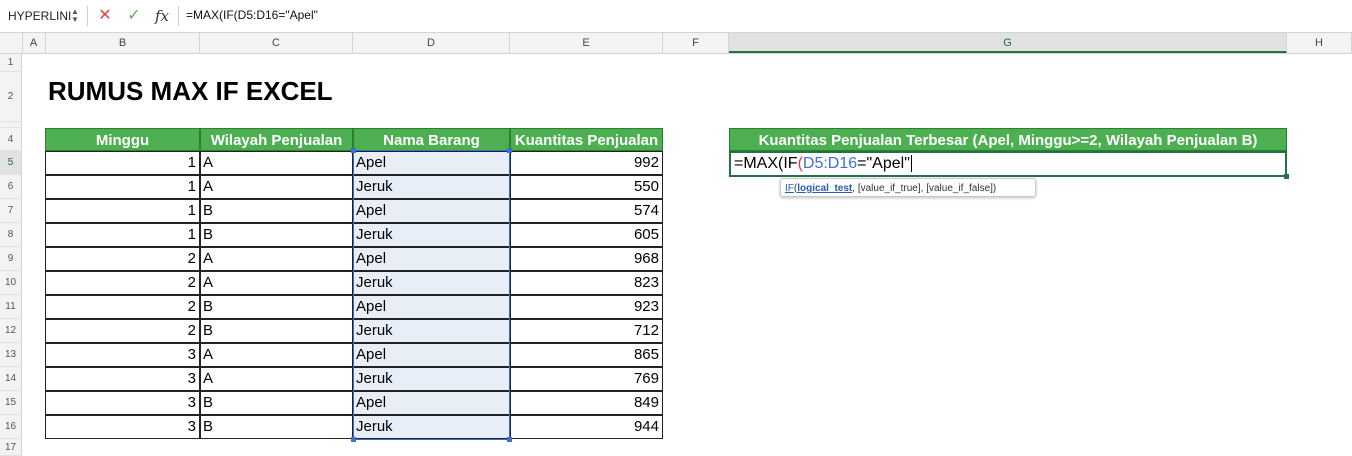 This screenshot has height=456, width=1352. Describe the element at coordinates (165, 16) in the screenshot. I see `insert-function-button: fx` at that location.